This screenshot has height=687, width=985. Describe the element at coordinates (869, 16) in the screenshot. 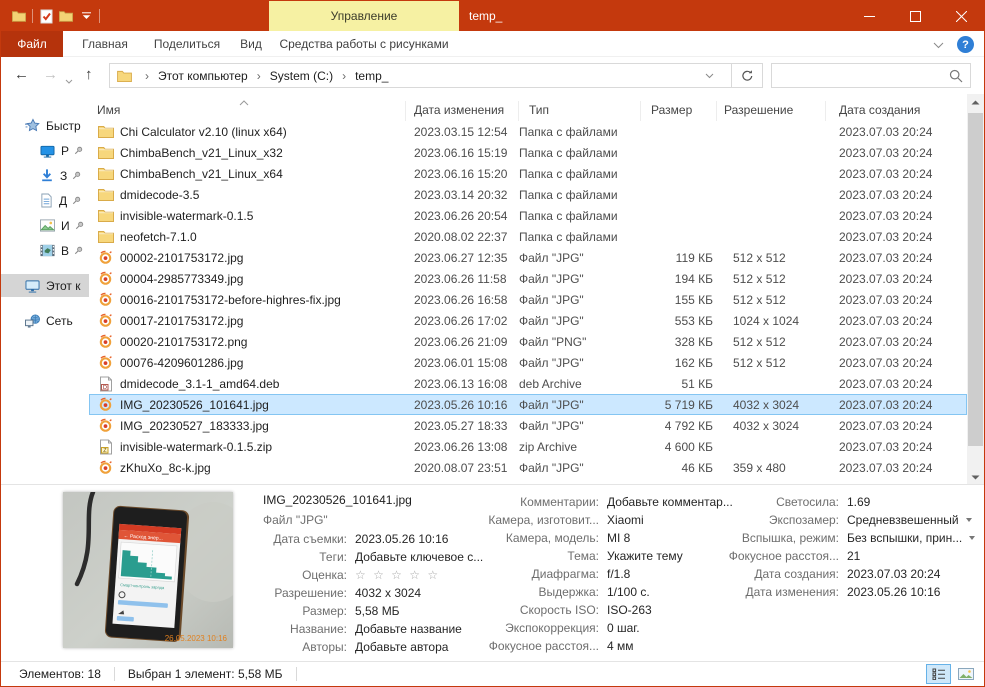

I see `minimize-button` at that location.